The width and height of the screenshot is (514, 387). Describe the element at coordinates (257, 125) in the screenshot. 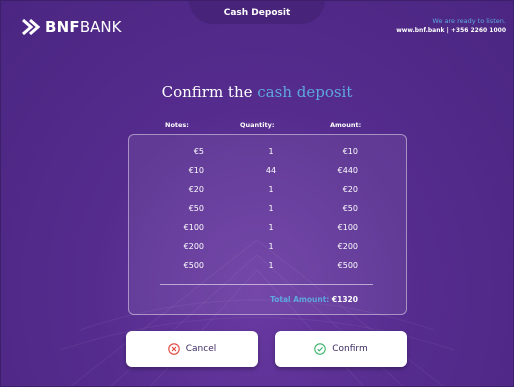

I see `column-header-quantity: Quantity:` at that location.